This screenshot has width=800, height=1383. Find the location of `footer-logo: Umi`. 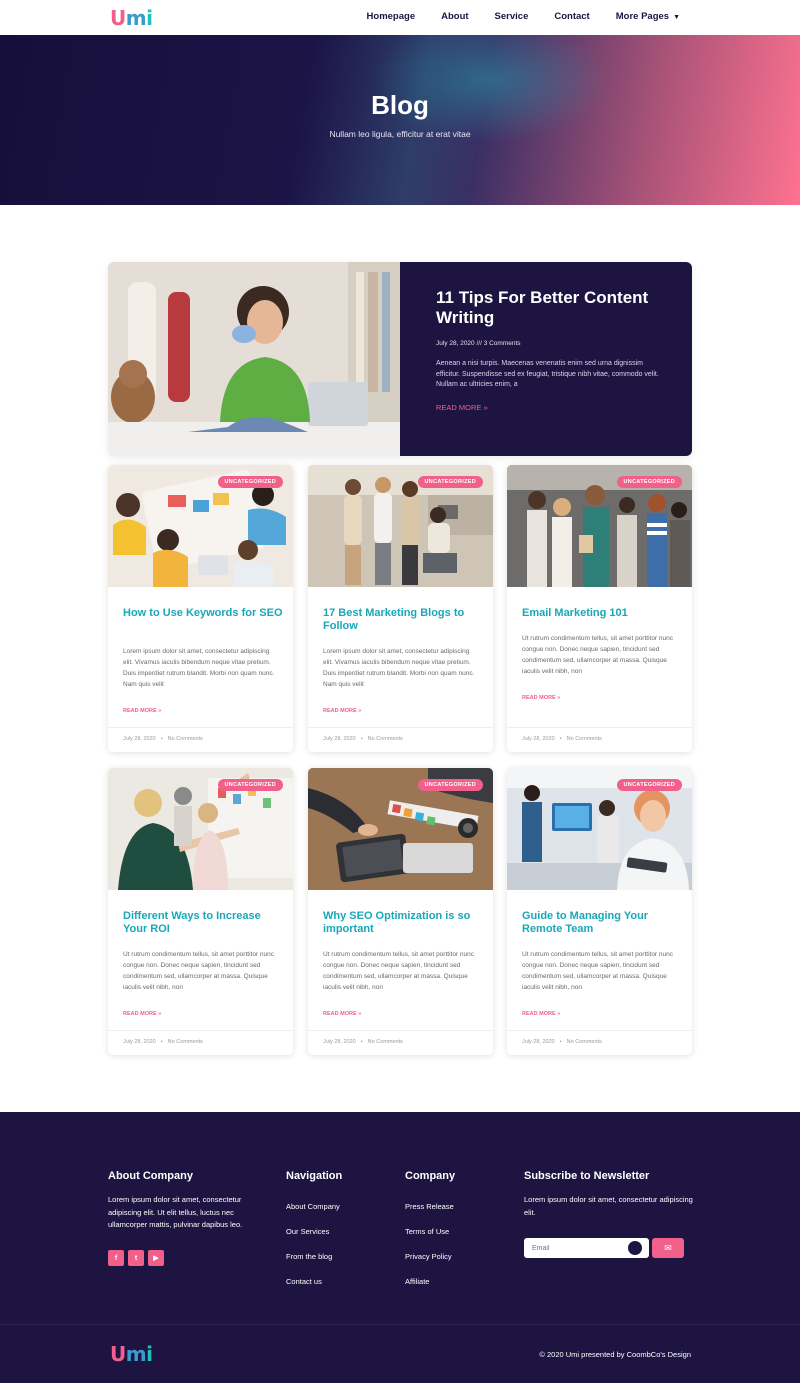

footer-logo: Umi is located at coordinates (131, 1354).